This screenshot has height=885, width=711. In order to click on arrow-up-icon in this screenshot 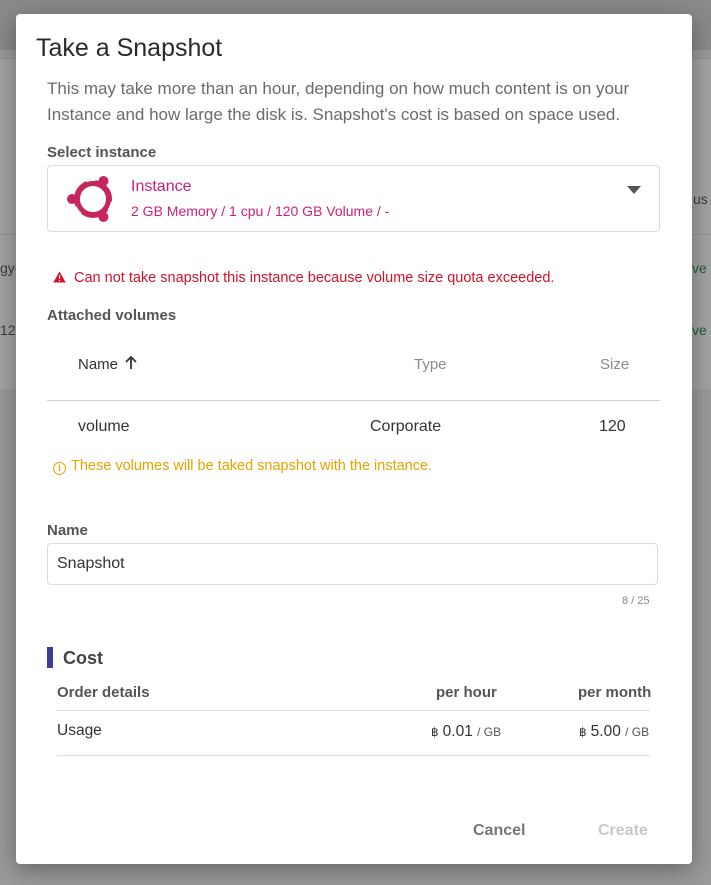, I will do `click(131, 362)`.